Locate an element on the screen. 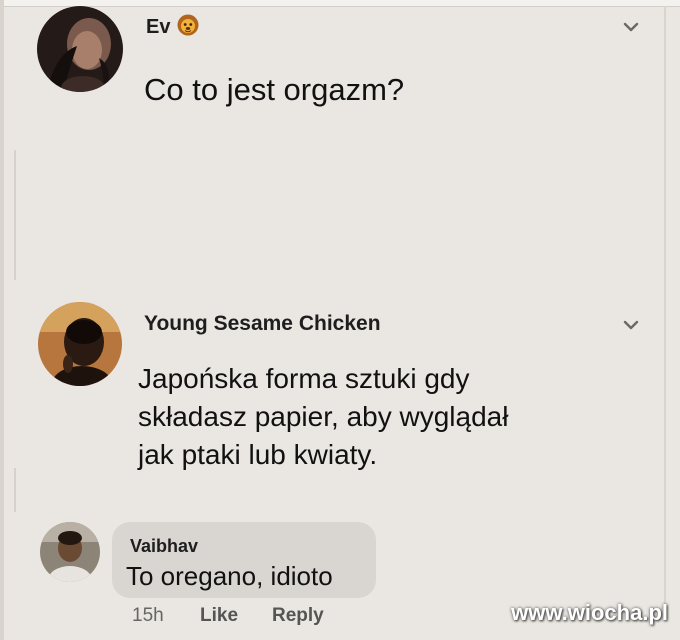 Image resolution: width=680 pixels, height=640 pixels. author-name: Young Sesame Chicken is located at coordinates (262, 324).